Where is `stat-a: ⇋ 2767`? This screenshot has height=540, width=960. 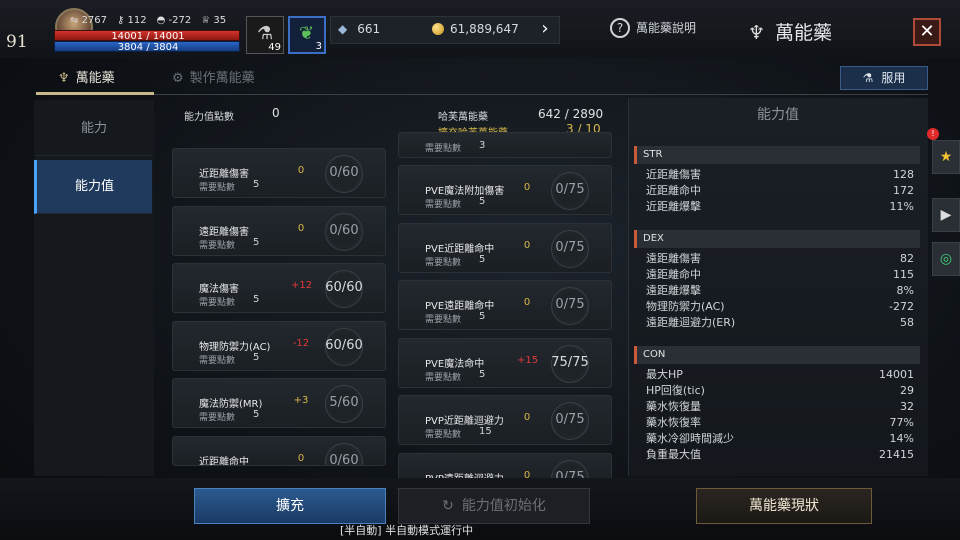 stat-a: ⇋ 2767 is located at coordinates (89, 20).